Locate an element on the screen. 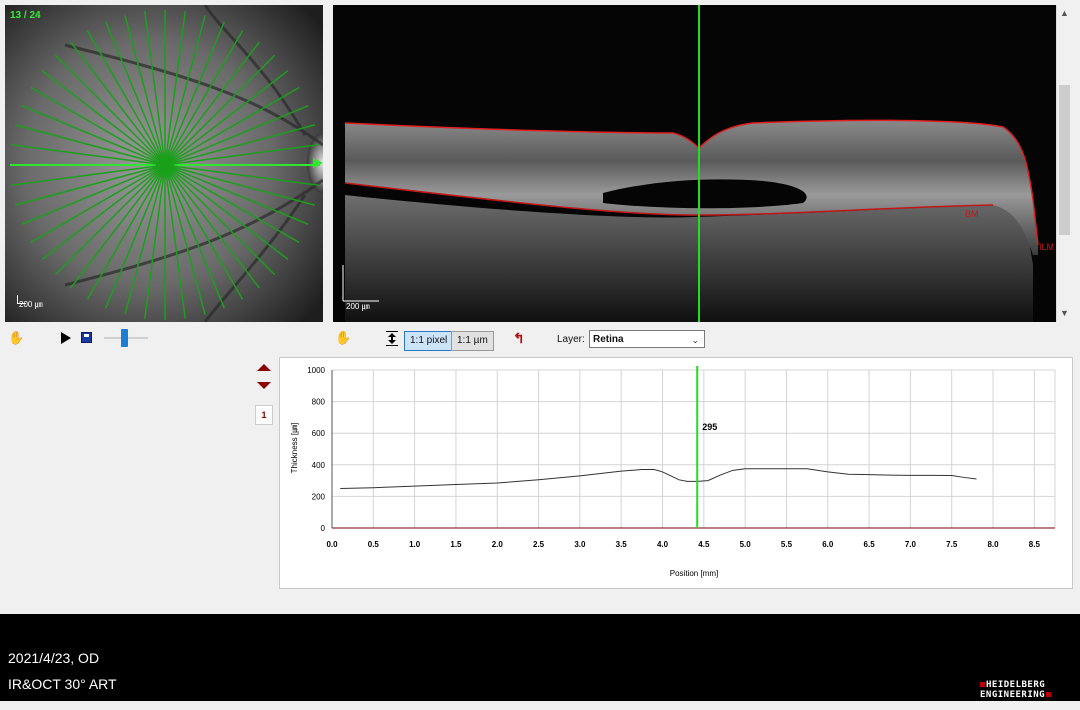 The height and width of the screenshot is (710, 1080). scan-counter: 13 / 24 is located at coordinates (25, 15).